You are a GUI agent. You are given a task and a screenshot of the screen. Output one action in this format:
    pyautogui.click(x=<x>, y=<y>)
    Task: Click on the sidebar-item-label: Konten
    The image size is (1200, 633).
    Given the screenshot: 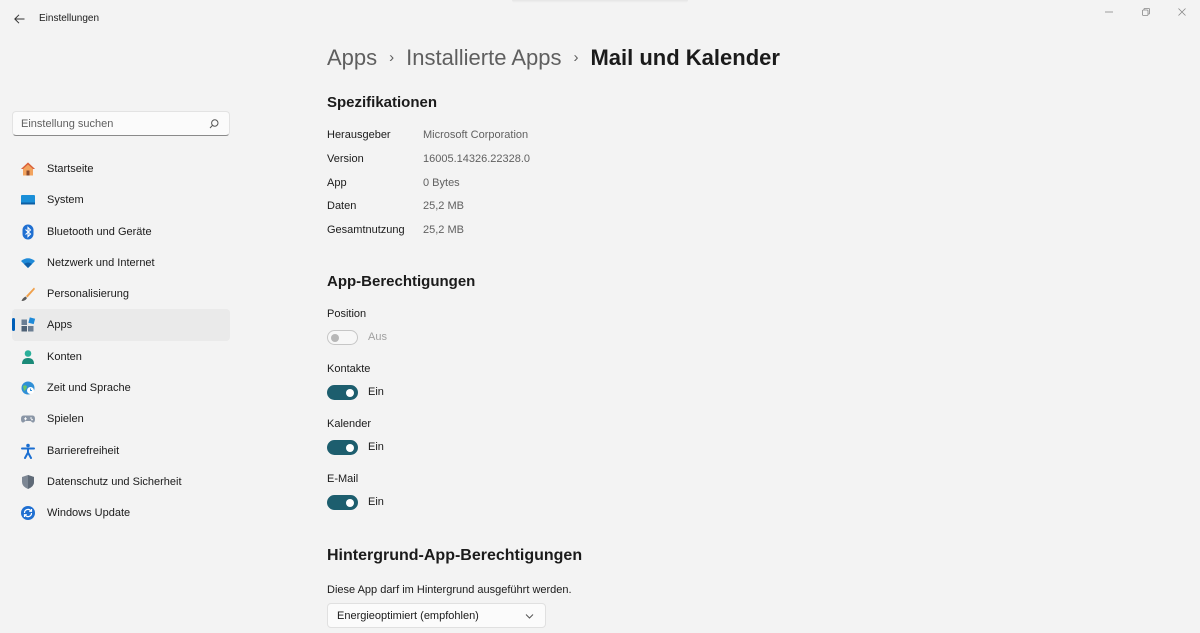 What is the action you would take?
    pyautogui.click(x=64, y=356)
    